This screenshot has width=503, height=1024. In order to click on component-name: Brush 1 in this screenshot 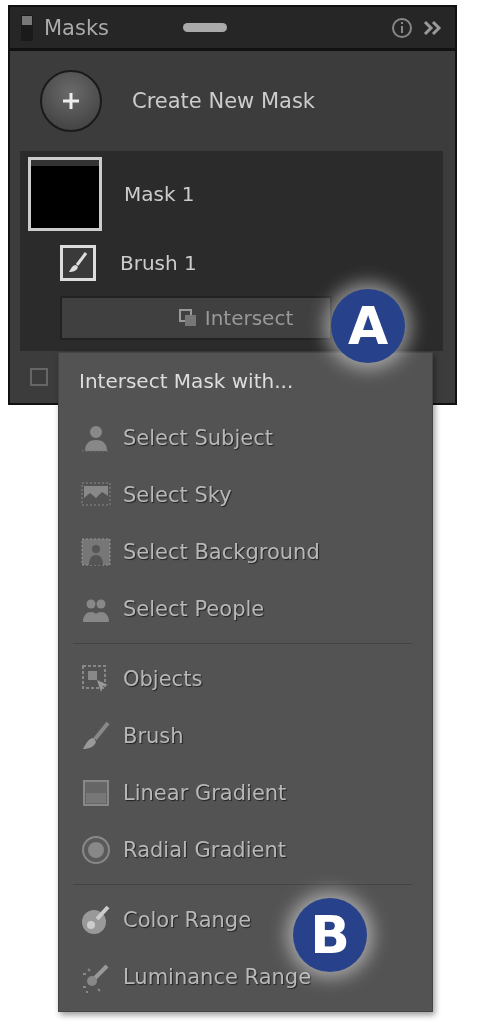, I will do `click(158, 263)`.